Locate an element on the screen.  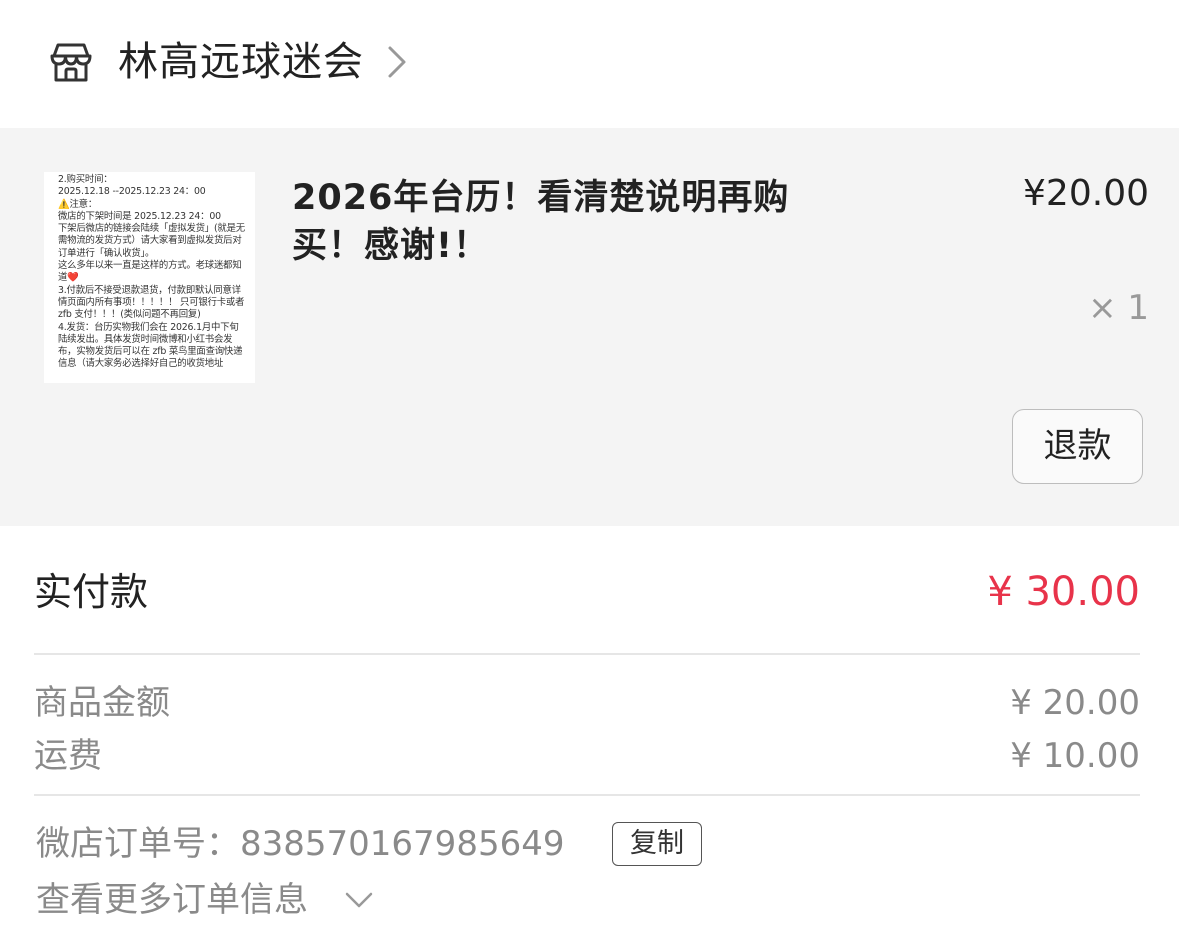
thumbnail-line: 4.发货：台历实物我们会在 2026.1月中下旬 is located at coordinates (148, 327).